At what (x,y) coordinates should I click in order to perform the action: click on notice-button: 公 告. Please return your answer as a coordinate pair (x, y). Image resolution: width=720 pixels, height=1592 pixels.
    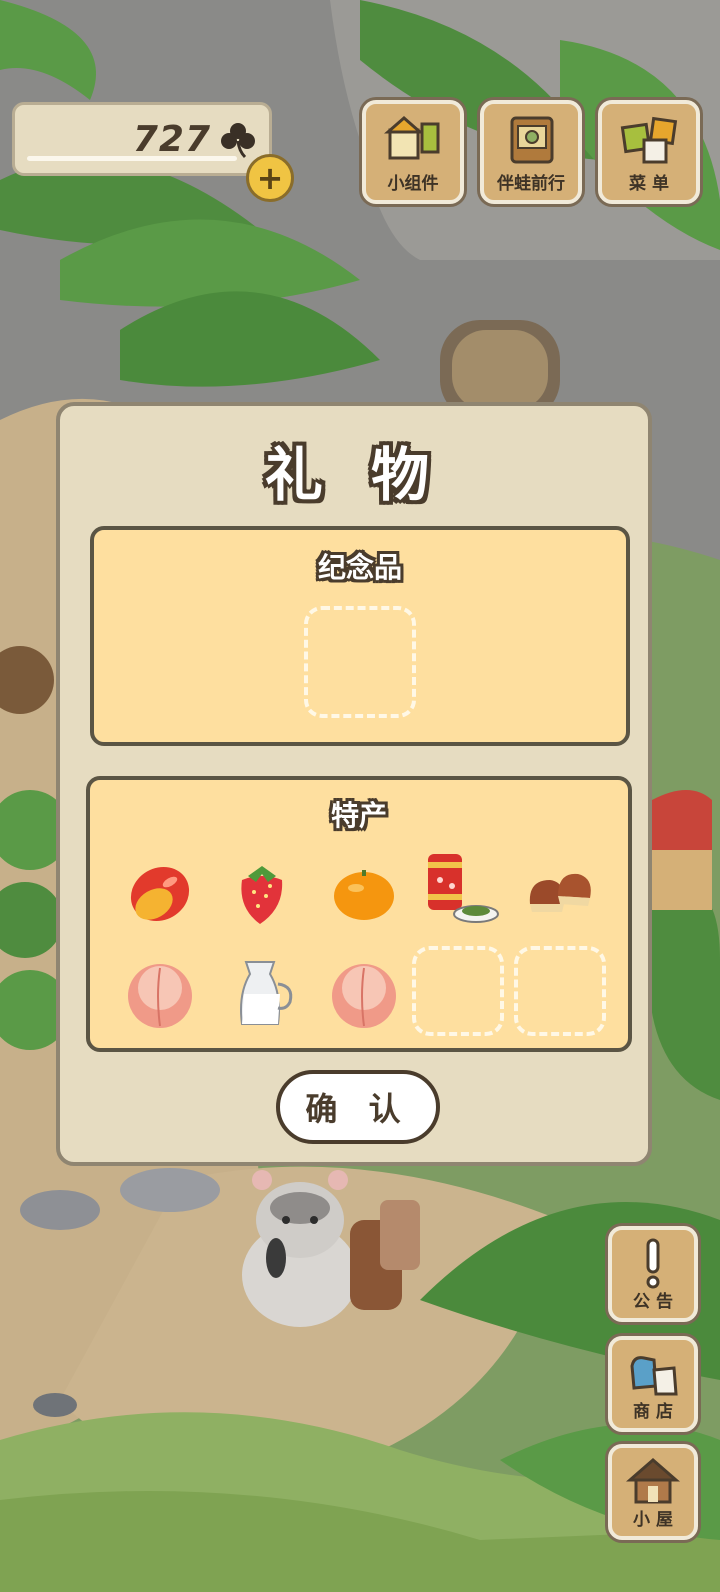
    Looking at the image, I should click on (653, 1274).